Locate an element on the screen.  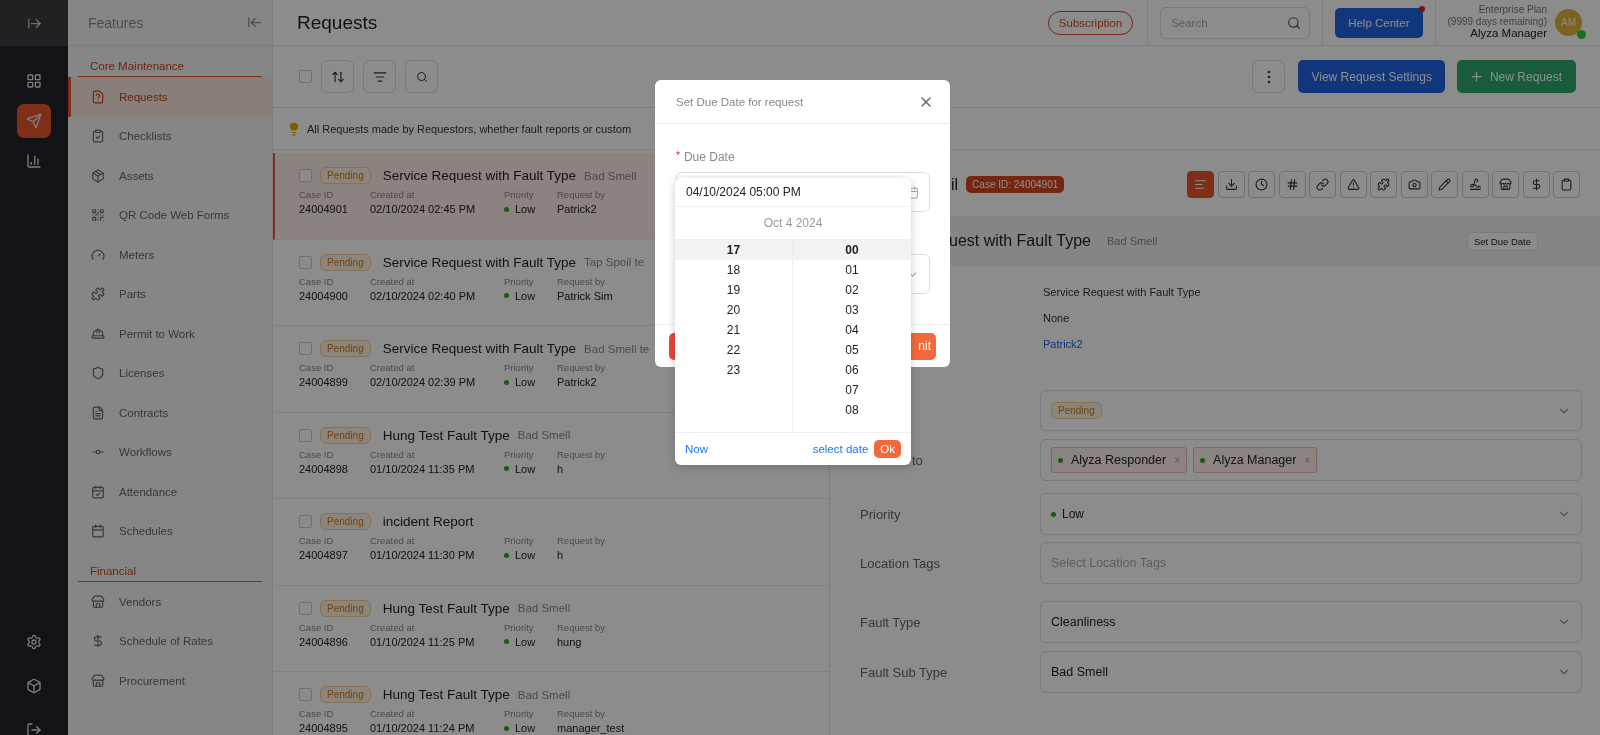
created-date: 02/10/2024 02:45 PM is located at coordinates (423, 209).